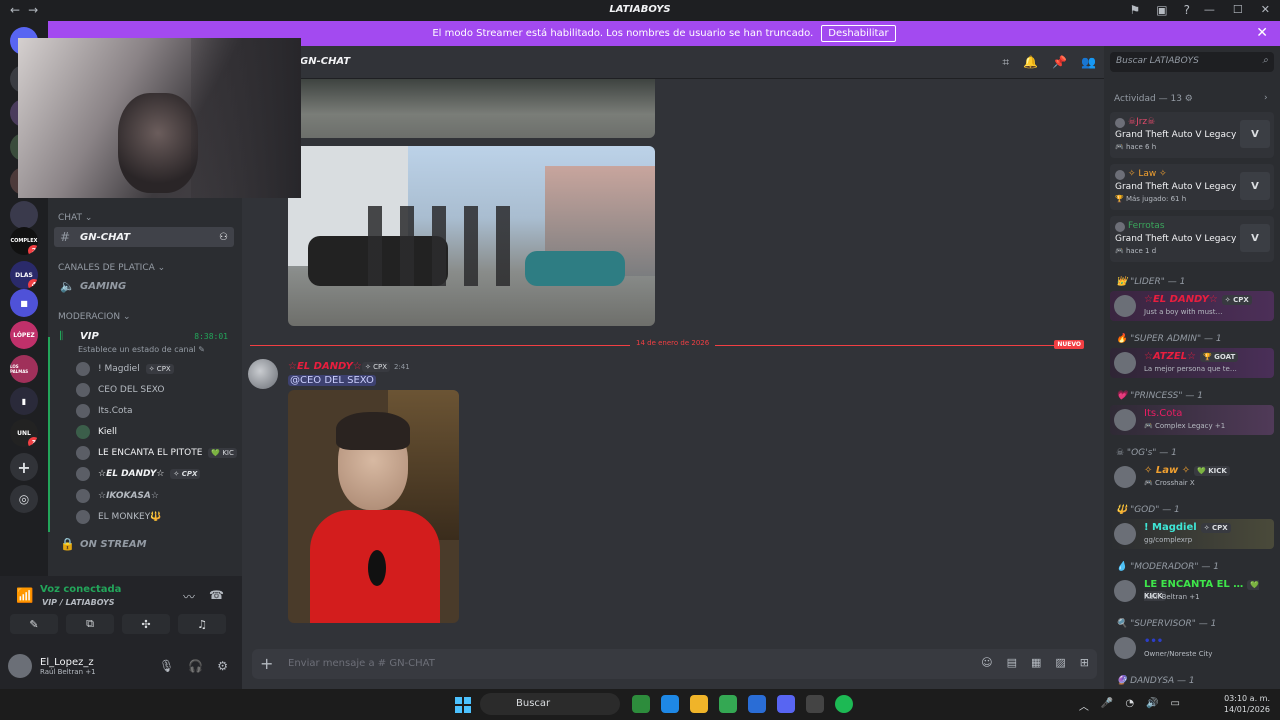 Image resolution: width=1280 pixels, height=720 pixels. Describe the element at coordinates (757, 704) in the screenshot. I see `mail-icon` at that location.